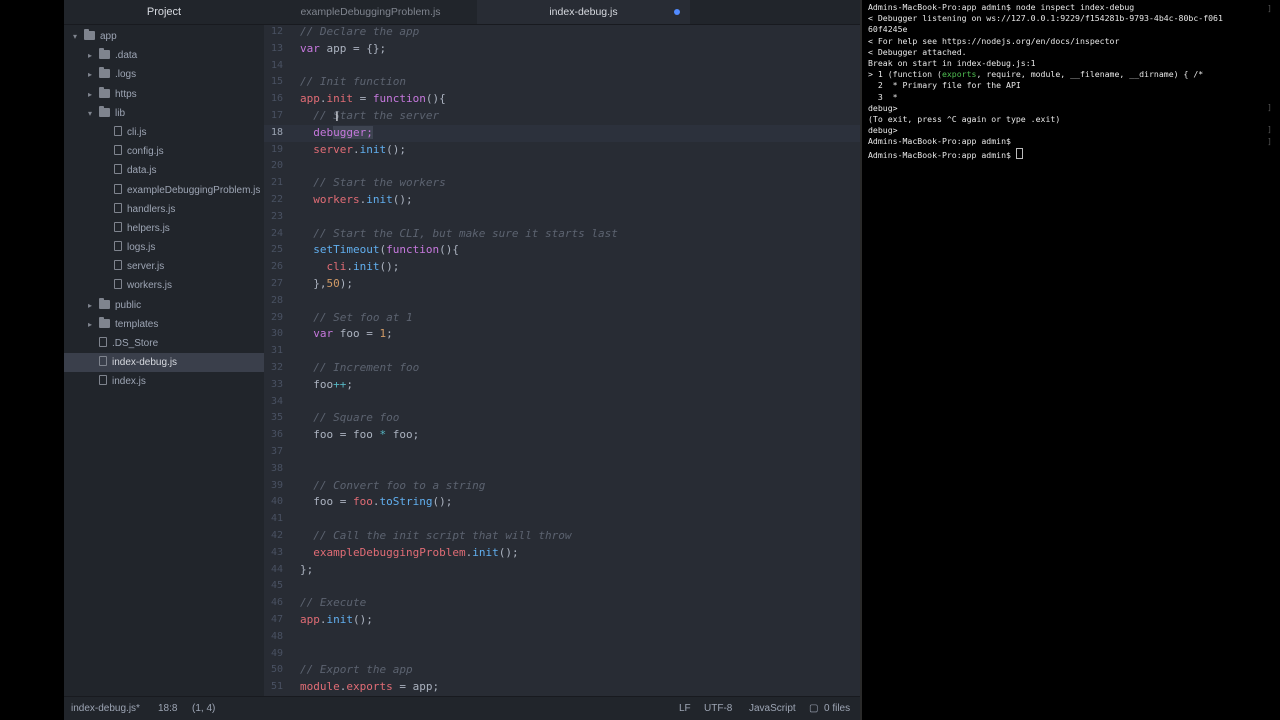 The image size is (1280, 720). Describe the element at coordinates (1019, 153) in the screenshot. I see `terminal-cursor-icon` at that location.